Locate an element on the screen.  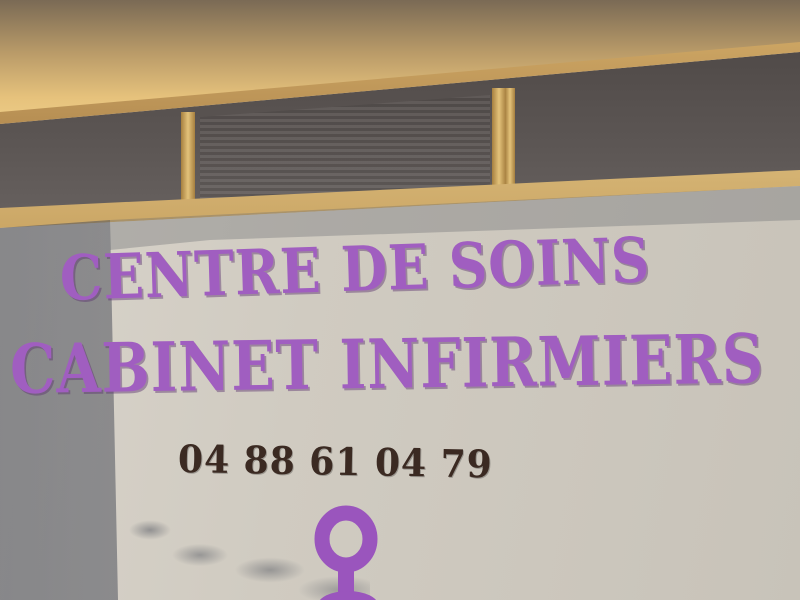
purple-ring-icon is located at coordinates (346, 552).